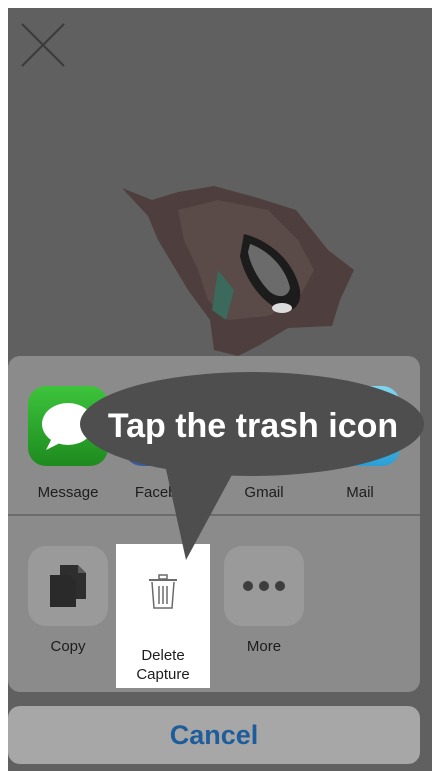 The width and height of the screenshot is (432, 771). What do you see at coordinates (163, 655) in the screenshot?
I see `delete-label-line1: Delete` at bounding box center [163, 655].